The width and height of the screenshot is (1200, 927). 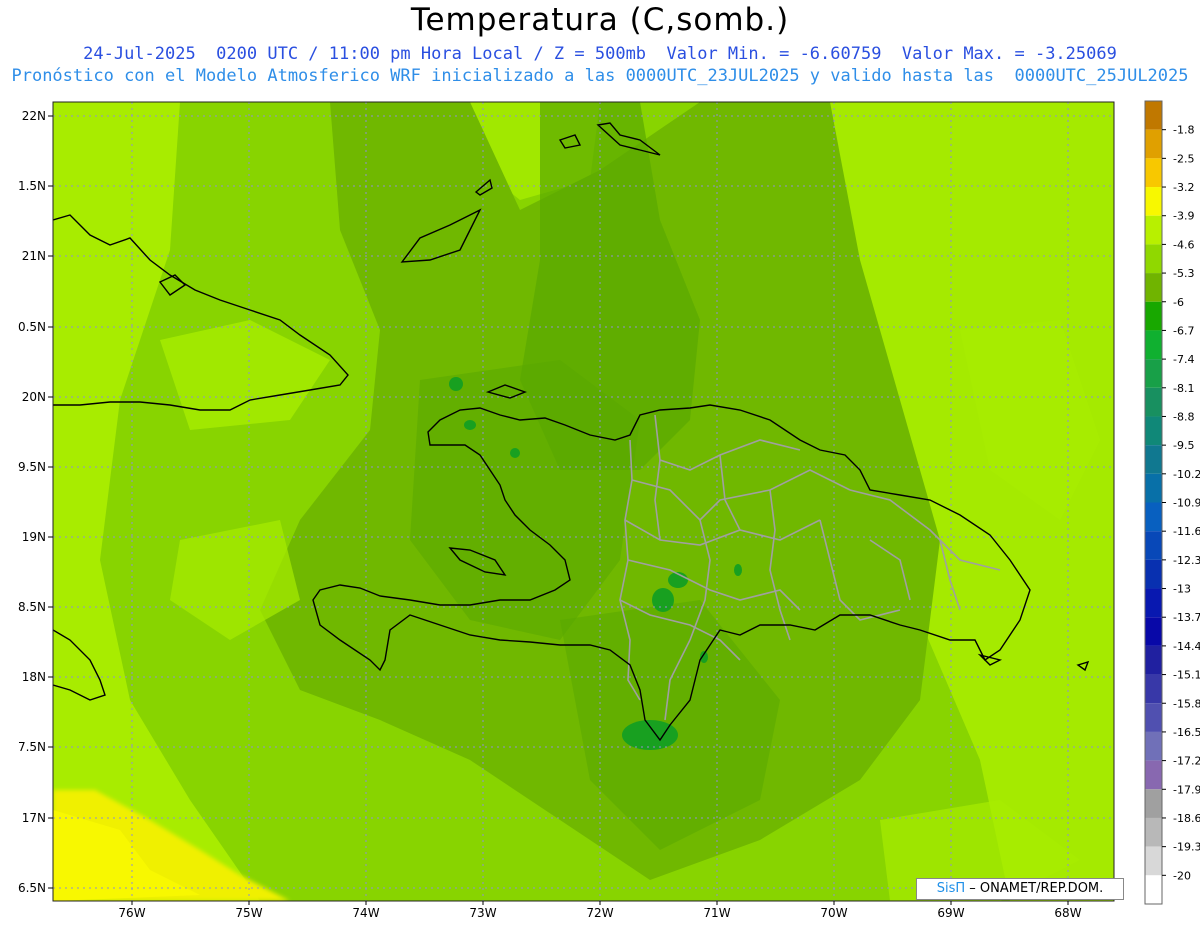 What do you see at coordinates (34, 677) in the screenshot?
I see `lat-tick-label: 18N` at bounding box center [34, 677].